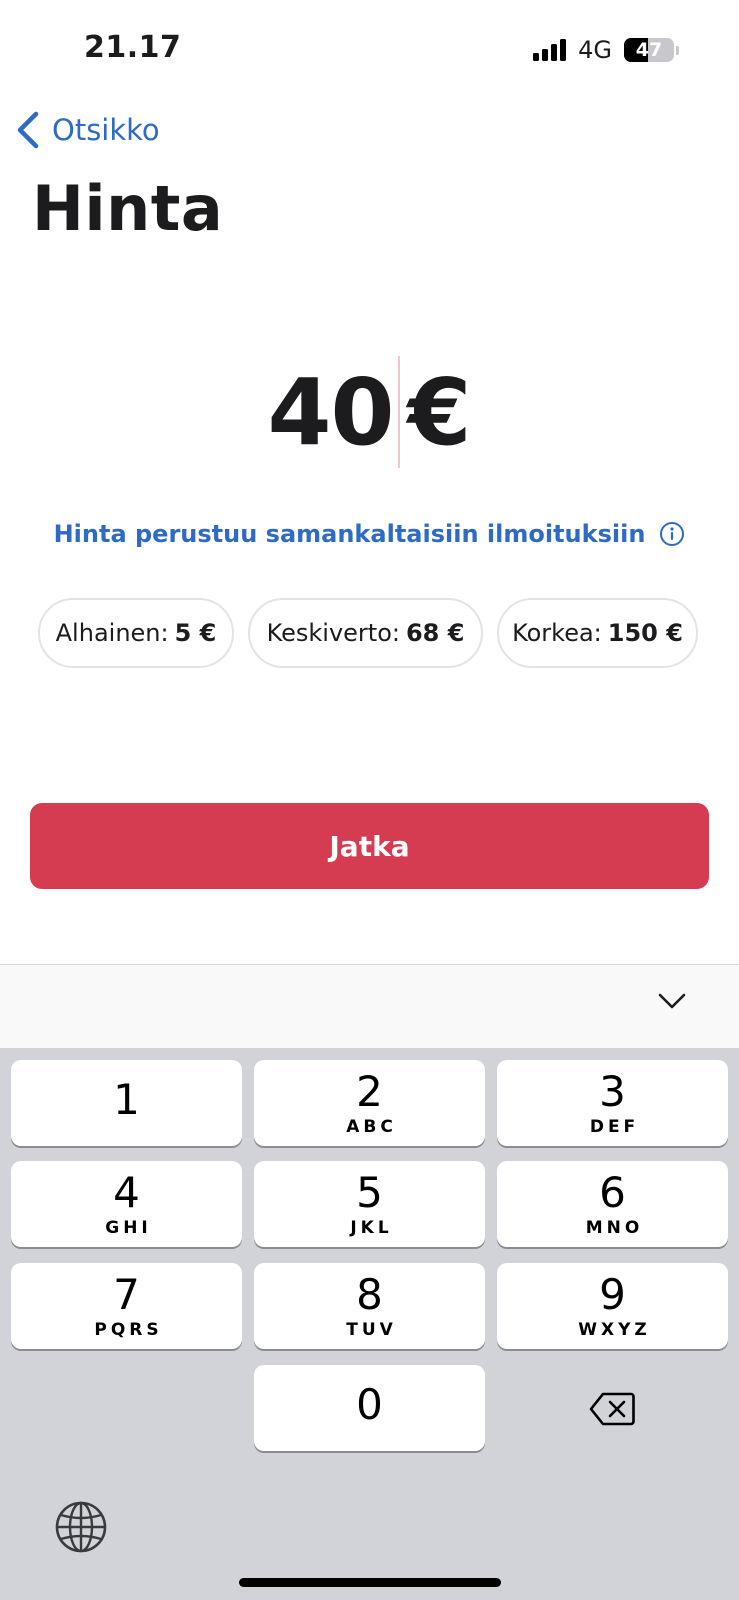 The image size is (739, 1600). I want to click on price-chip-value: 68 €, so click(435, 633).